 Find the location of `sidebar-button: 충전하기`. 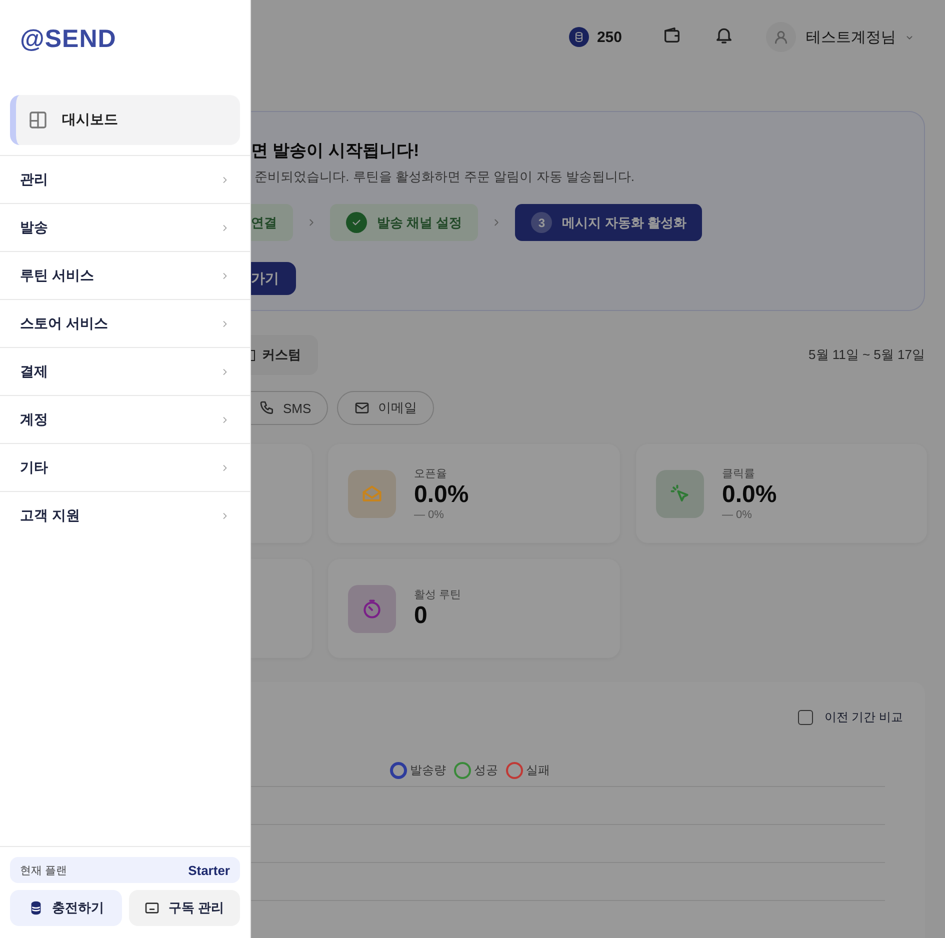

sidebar-button: 충전하기 is located at coordinates (66, 908).